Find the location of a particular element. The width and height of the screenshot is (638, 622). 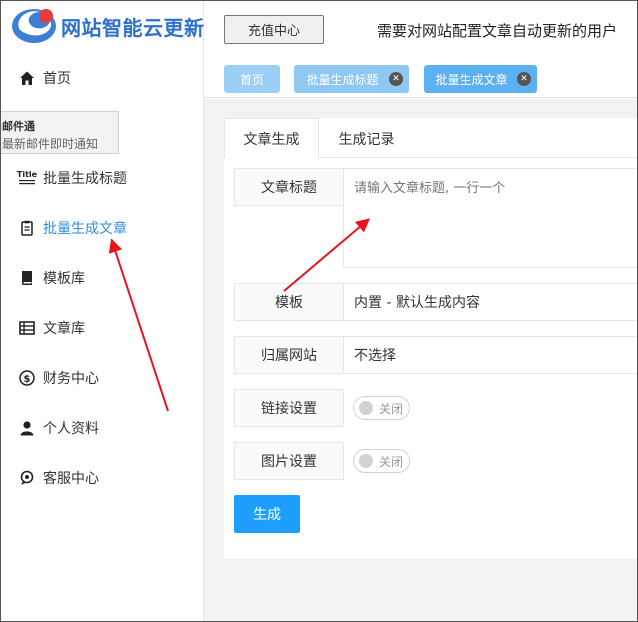

sidebar-item-home: 首页 is located at coordinates (102, 78).